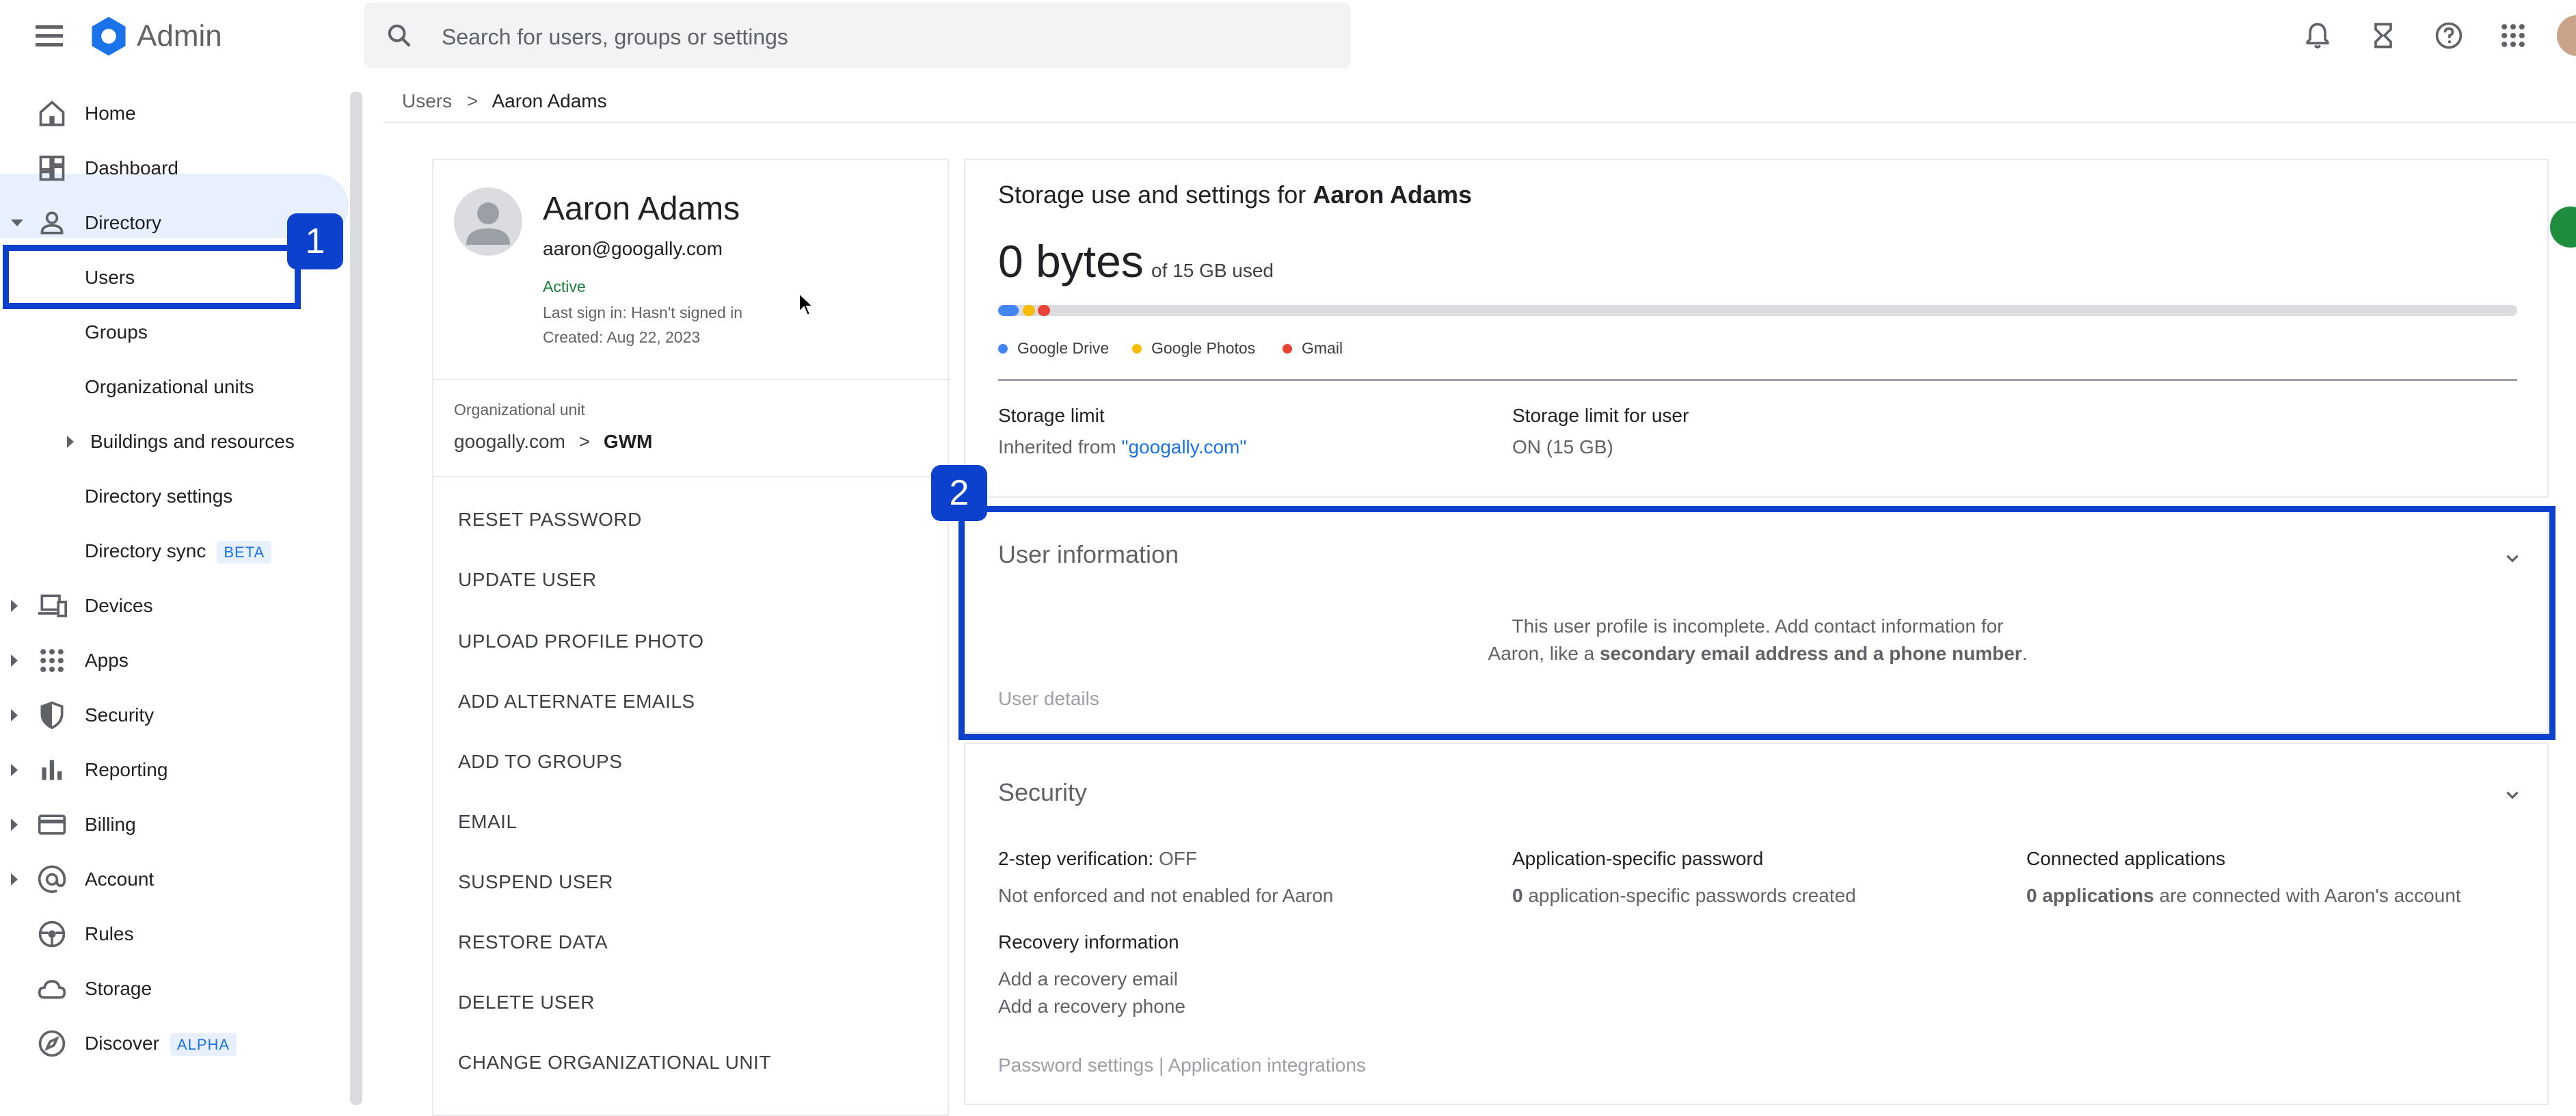 This screenshot has width=2576, height=1116. I want to click on sidebar-item-rules: Rules, so click(171, 934).